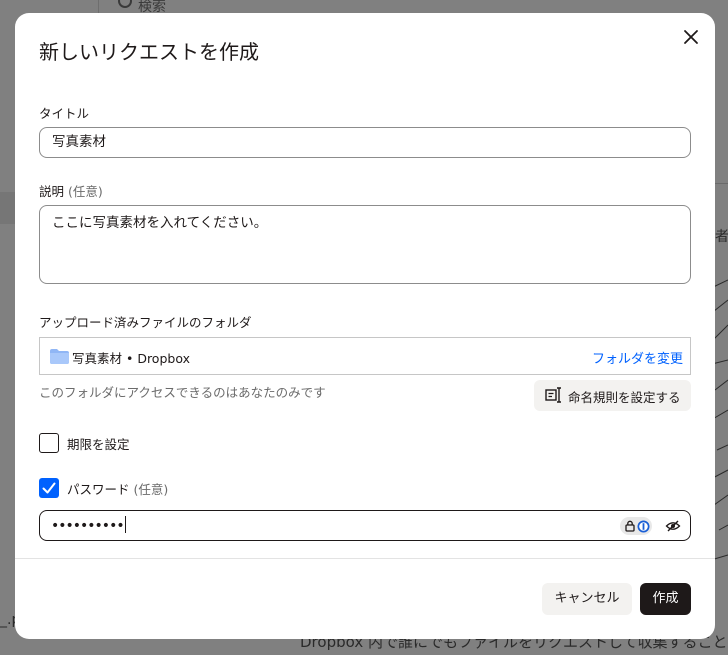 The height and width of the screenshot is (655, 728). What do you see at coordinates (131, 358) in the screenshot?
I see `folder-name: 写真素材 • Dropbox` at bounding box center [131, 358].